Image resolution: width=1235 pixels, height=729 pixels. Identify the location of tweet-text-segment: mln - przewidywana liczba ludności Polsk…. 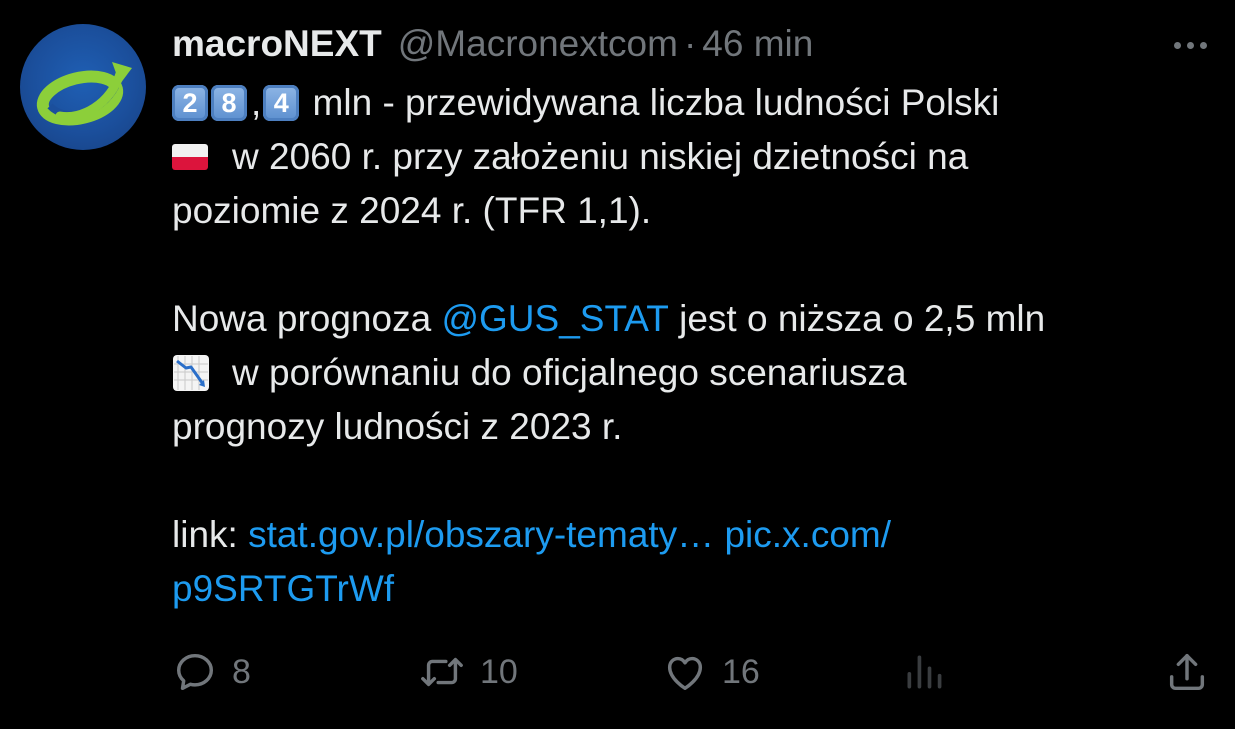
(651, 102).